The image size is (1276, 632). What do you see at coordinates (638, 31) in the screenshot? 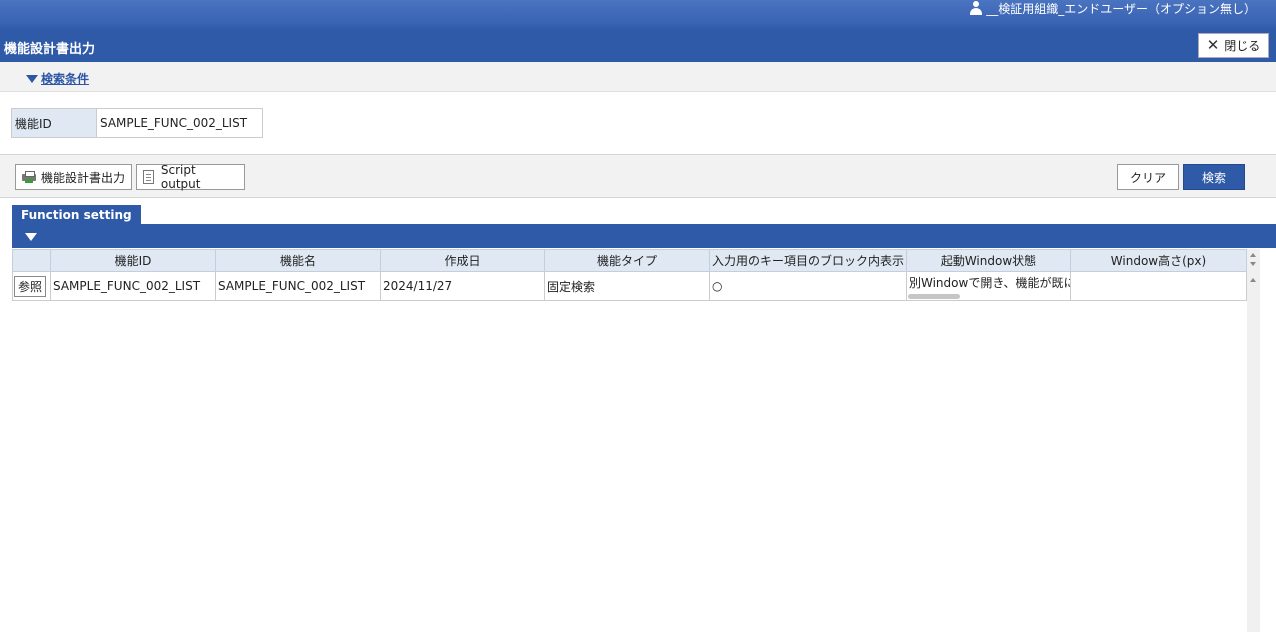
I see `app-header: __検証用組織_エンドユーザー（オプション無し） 機能設計書出力 ✕ 閉じる` at bounding box center [638, 31].